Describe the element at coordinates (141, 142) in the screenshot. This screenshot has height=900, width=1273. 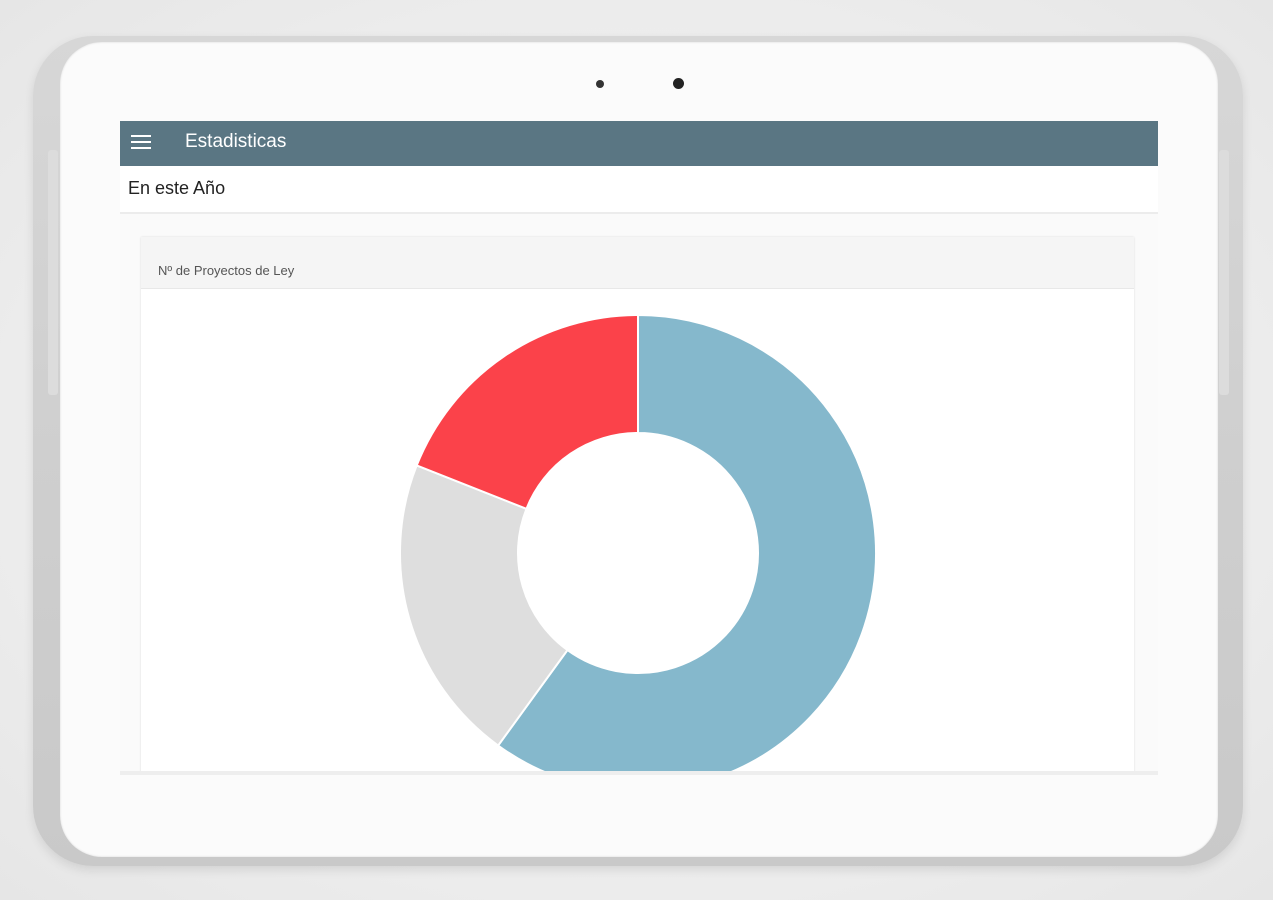
I see `hamburger-menu-icon` at that location.